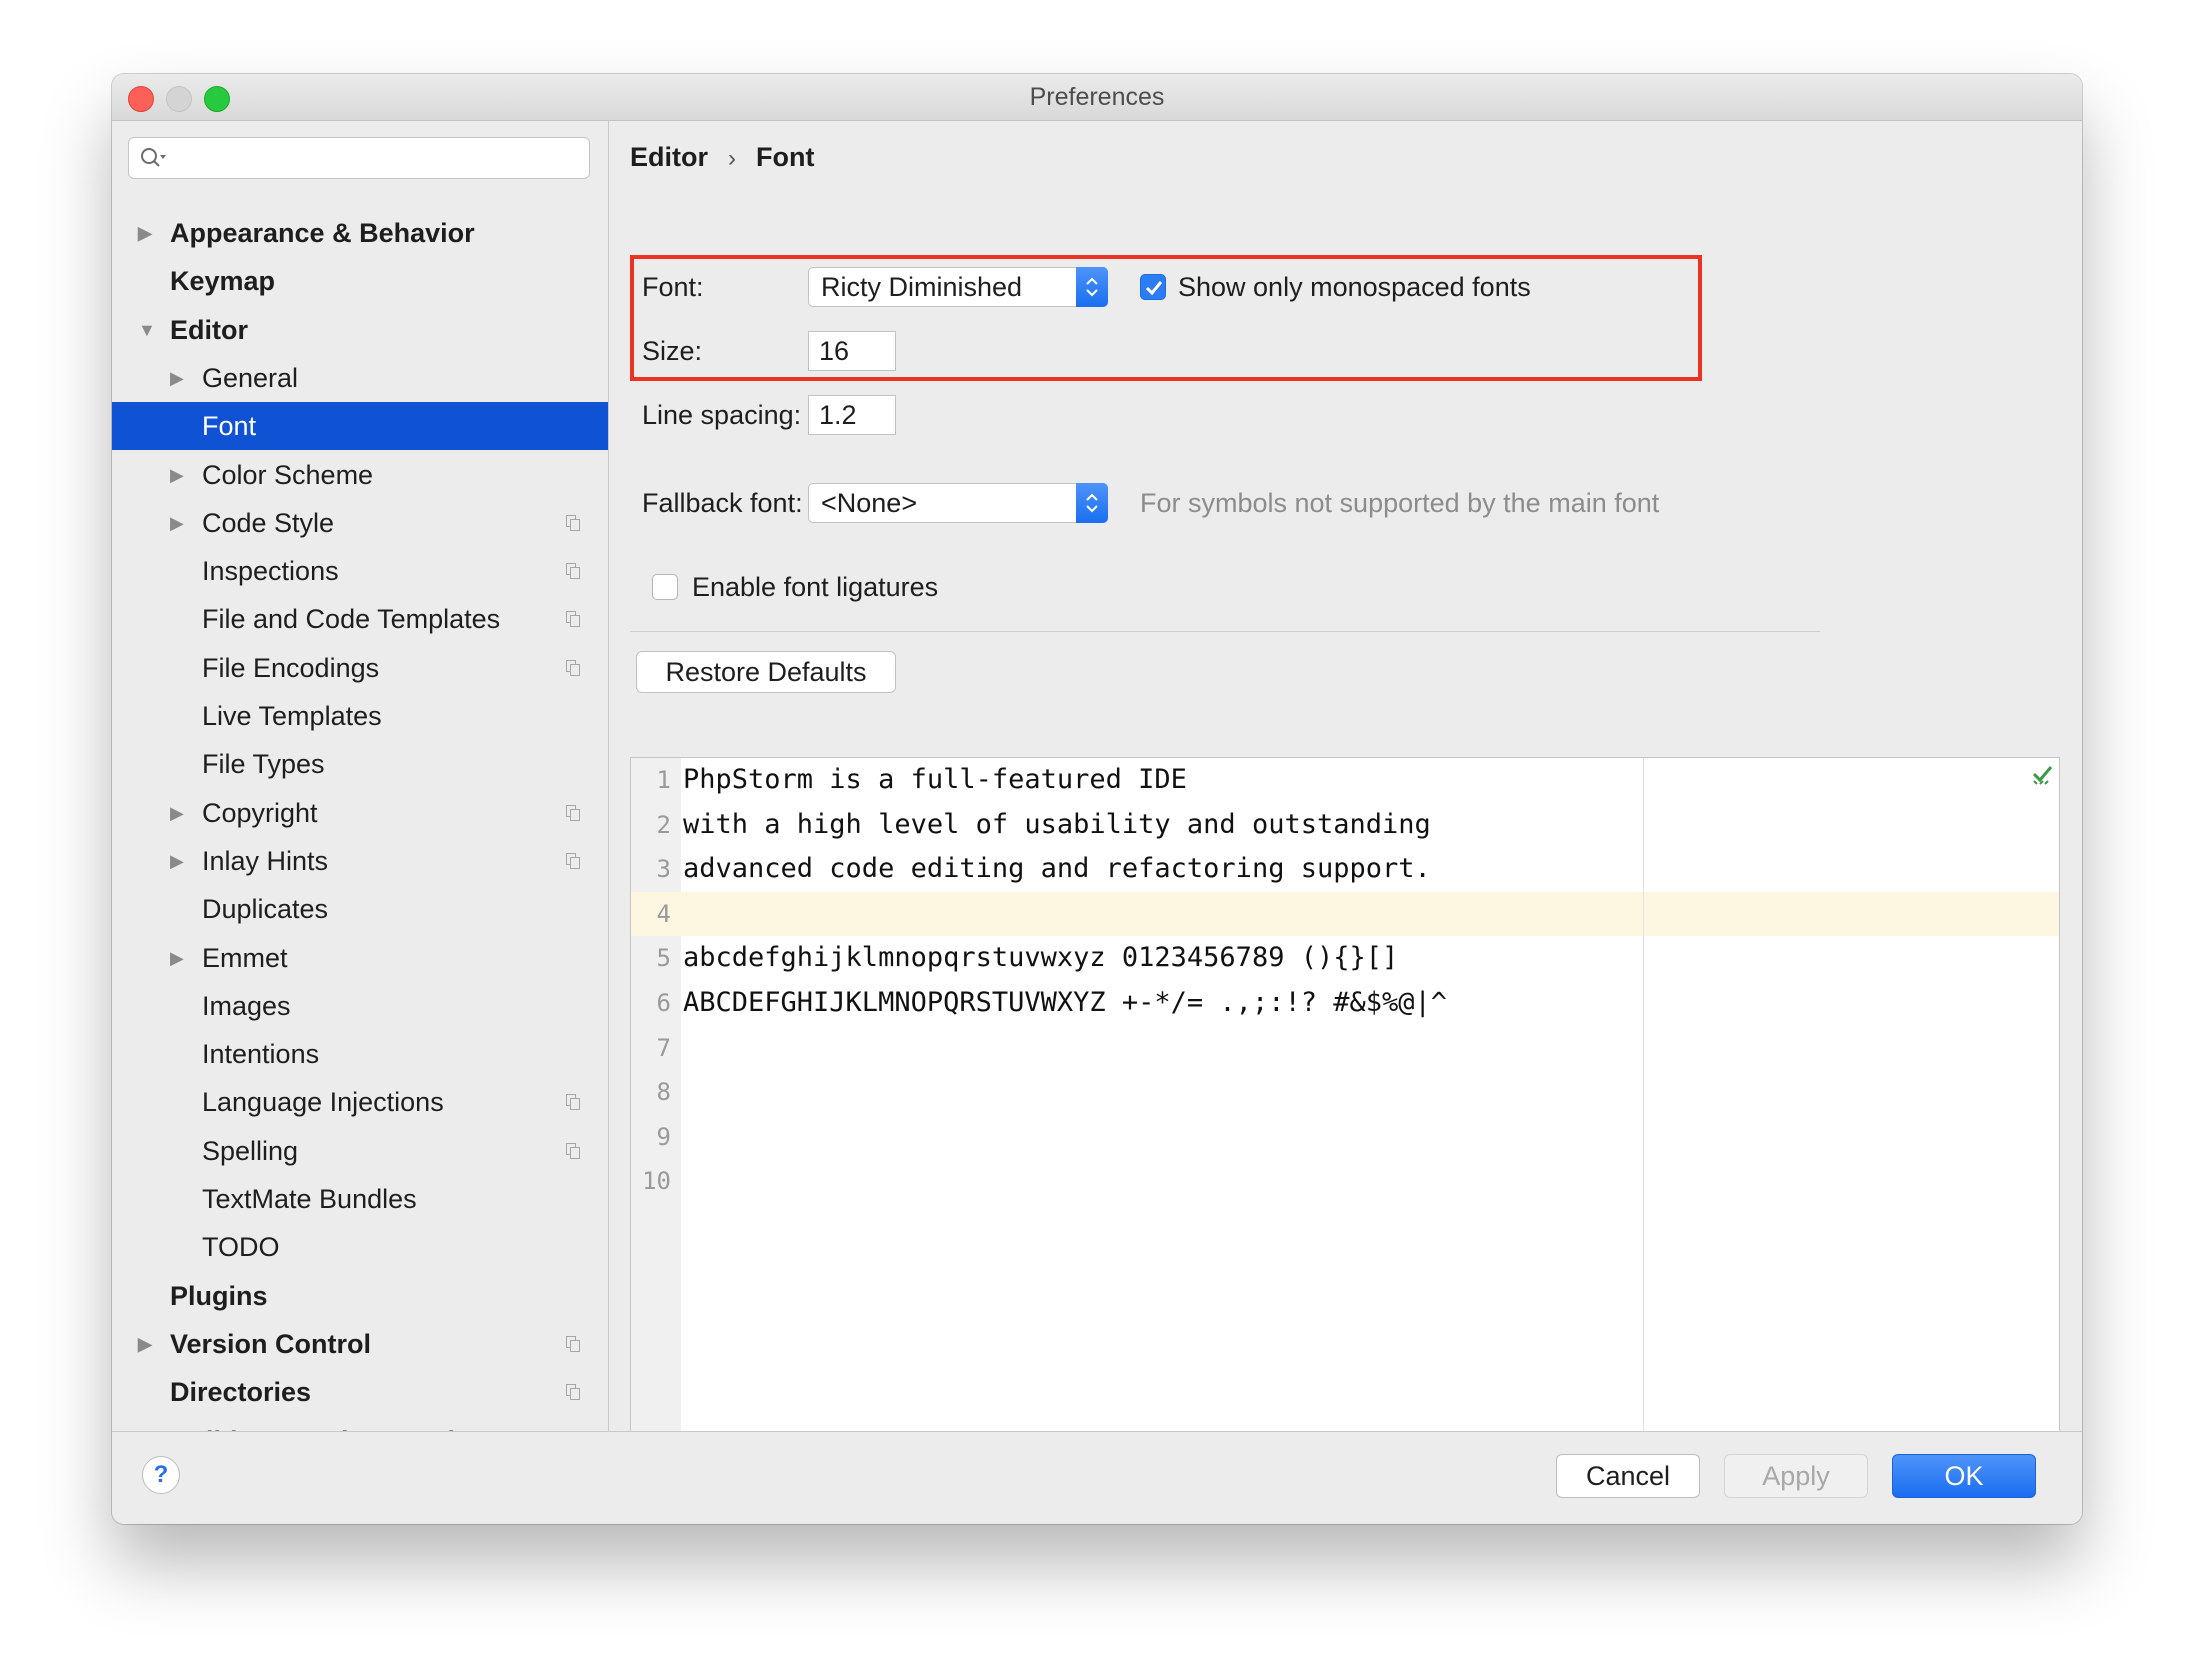 The width and height of the screenshot is (2188, 1668). What do you see at coordinates (360, 378) in the screenshot?
I see `sidebar-item-general: ▶ General` at bounding box center [360, 378].